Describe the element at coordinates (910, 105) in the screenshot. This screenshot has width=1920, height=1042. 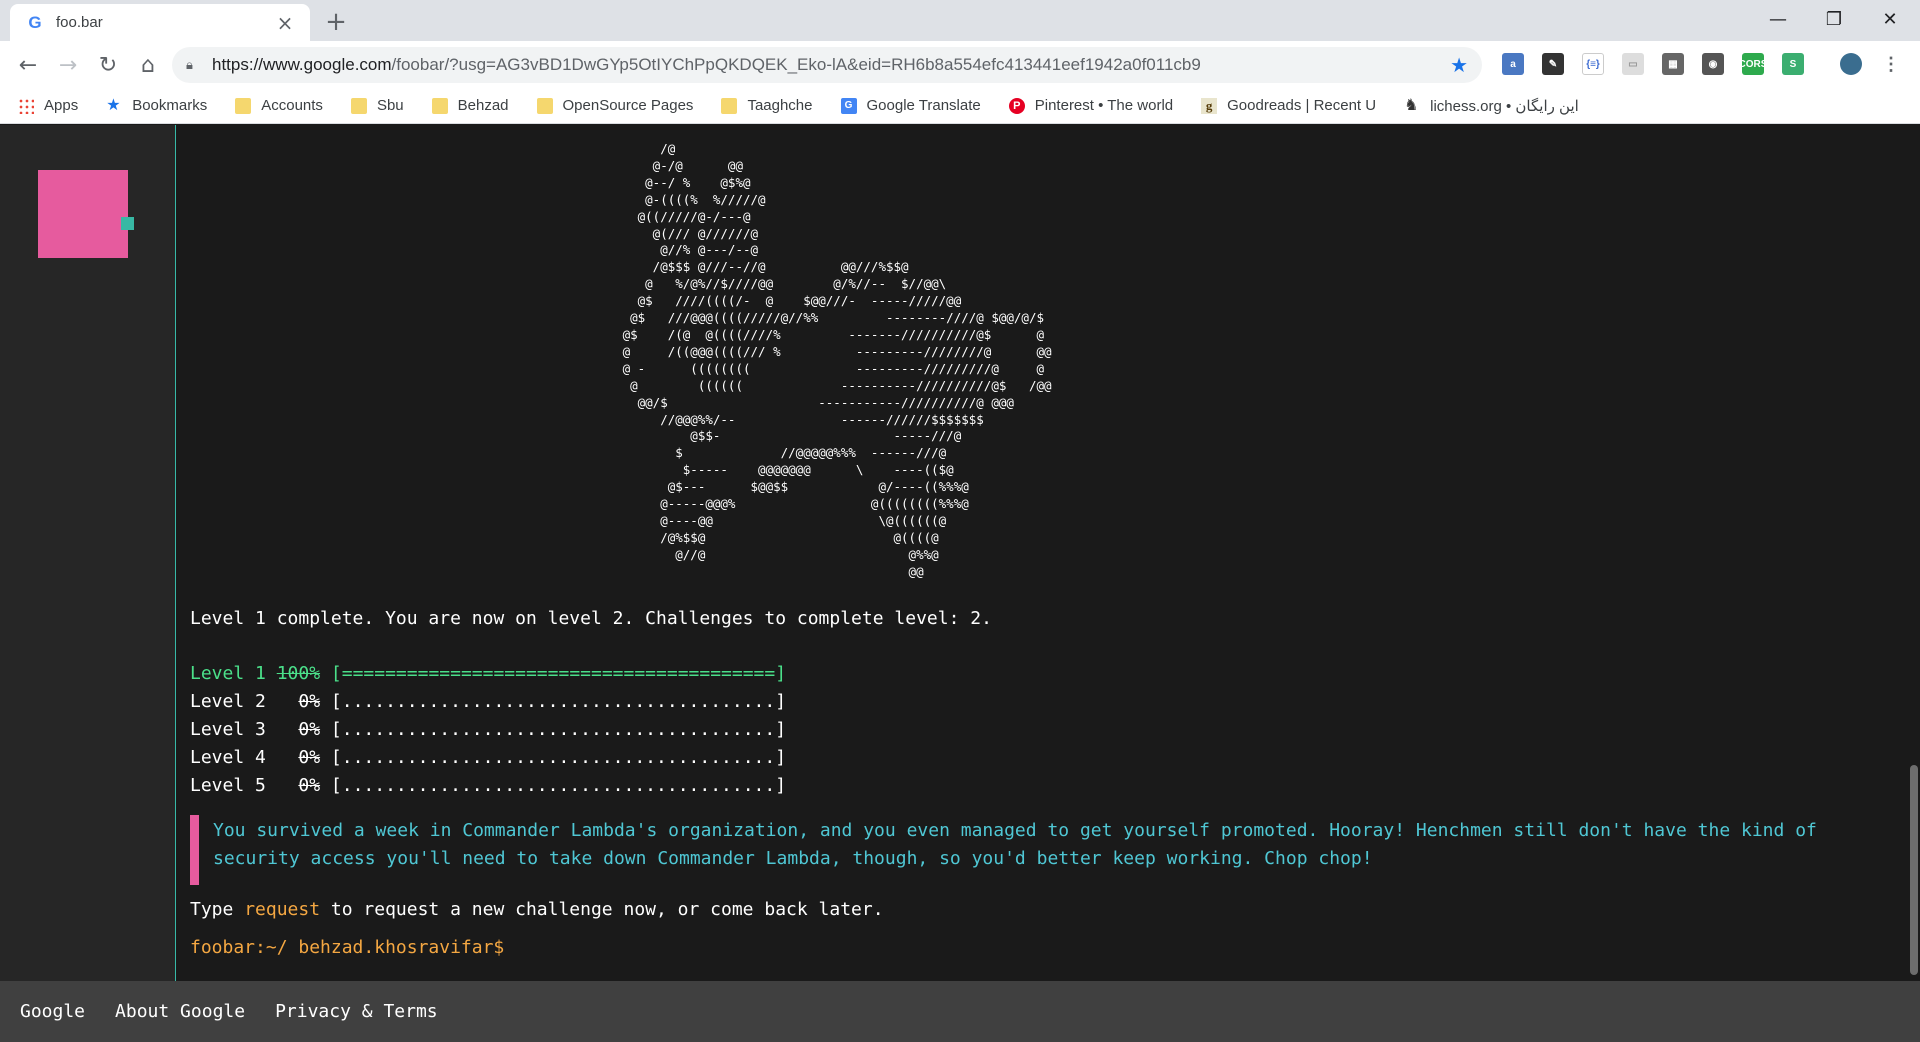
I see `bookmark-google-translate: G Google Translate` at that location.